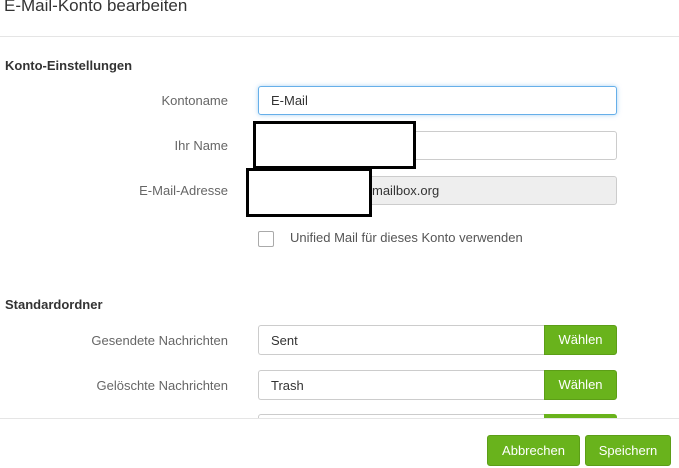 This screenshot has width=679, height=468. I want to click on sent-folder-label: Gesendete Nachrichten, so click(159, 340).